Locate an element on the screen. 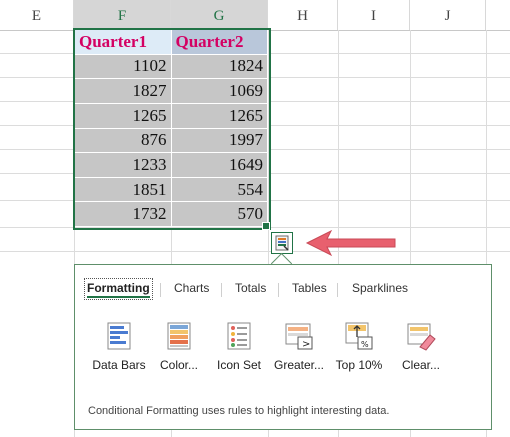 This screenshot has height=437, width=510. column-header-row: E F G H I J is located at coordinates (255, 15).